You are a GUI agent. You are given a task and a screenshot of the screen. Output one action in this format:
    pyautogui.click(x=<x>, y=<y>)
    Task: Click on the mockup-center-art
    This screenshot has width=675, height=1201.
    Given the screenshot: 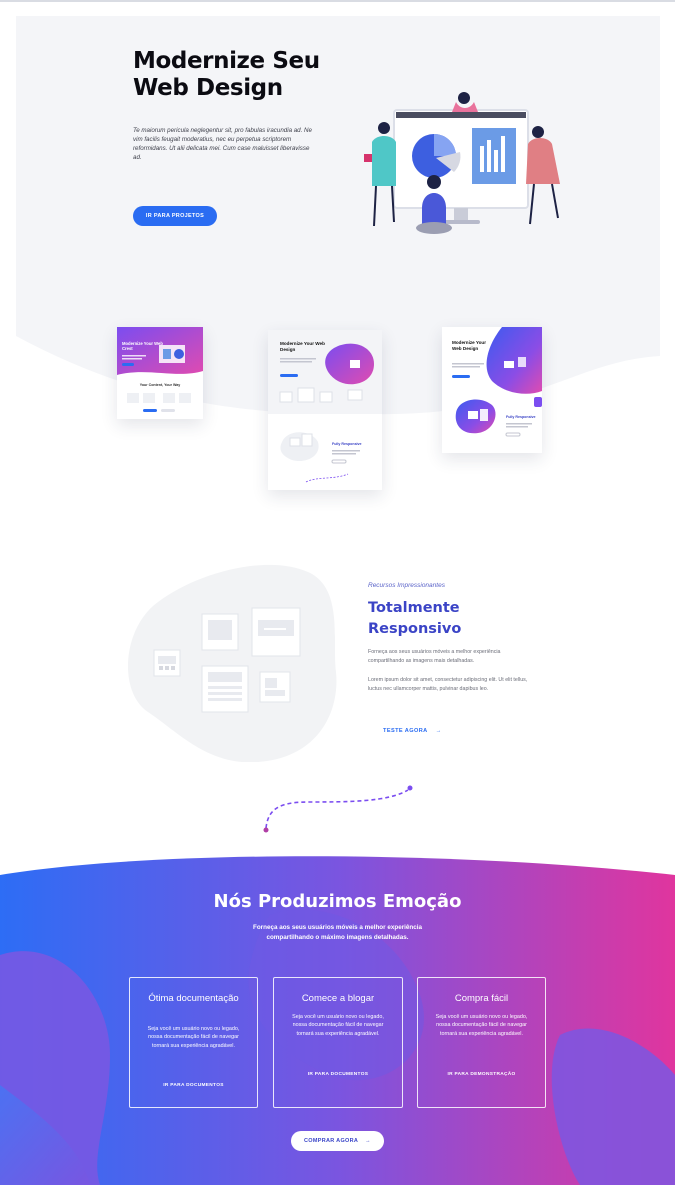 What is the action you would take?
    pyautogui.click(x=325, y=406)
    